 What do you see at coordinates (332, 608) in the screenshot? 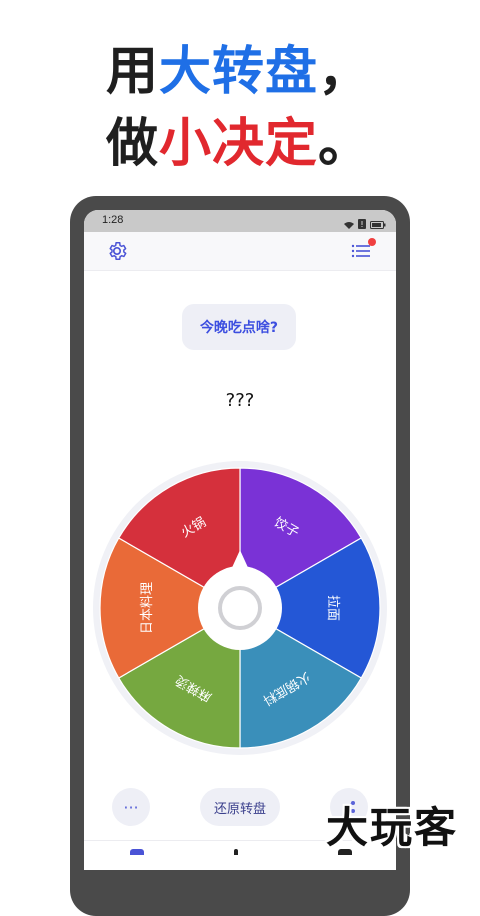
I see `wheel-segment-label: 拉面` at bounding box center [332, 608].